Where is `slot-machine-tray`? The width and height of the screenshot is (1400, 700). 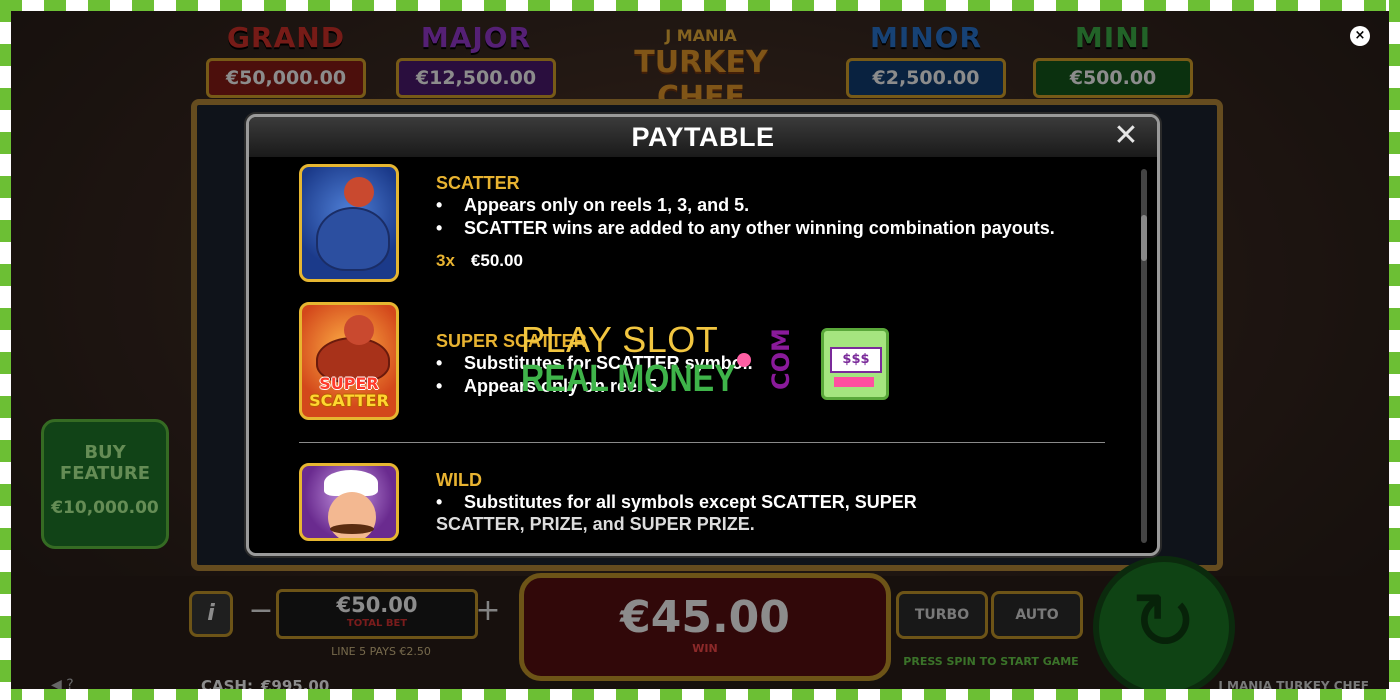 slot-machine-tray is located at coordinates (854, 382).